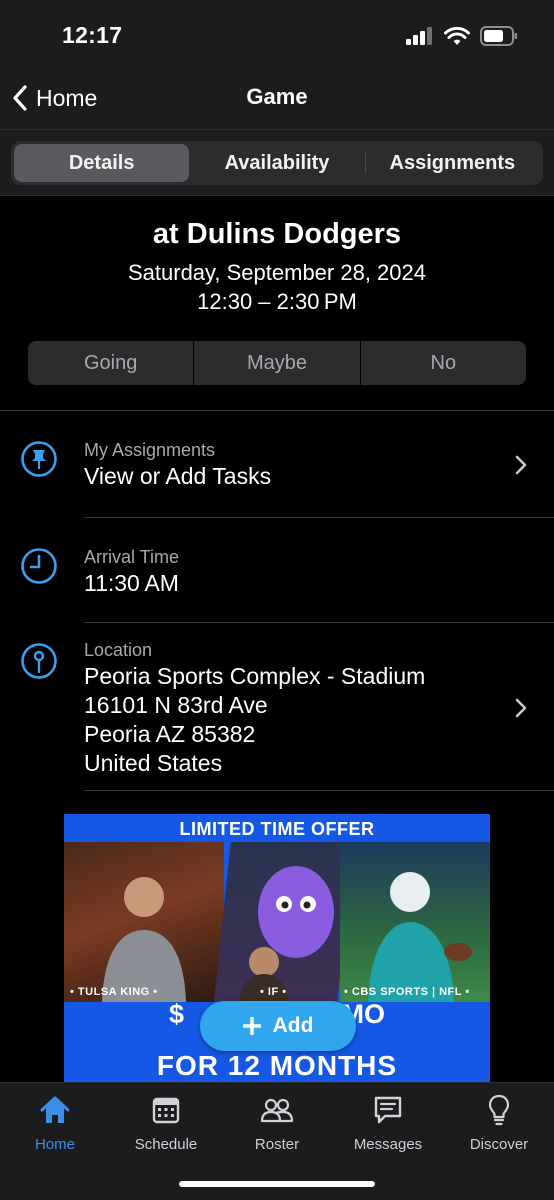 This screenshot has height=1200, width=554. What do you see at coordinates (273, 992) in the screenshot?
I see `ad-caption-if: • IF •` at bounding box center [273, 992].